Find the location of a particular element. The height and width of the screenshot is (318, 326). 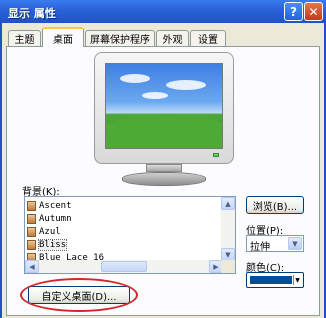

tab-desktop: 桌面 is located at coordinates (63, 37).